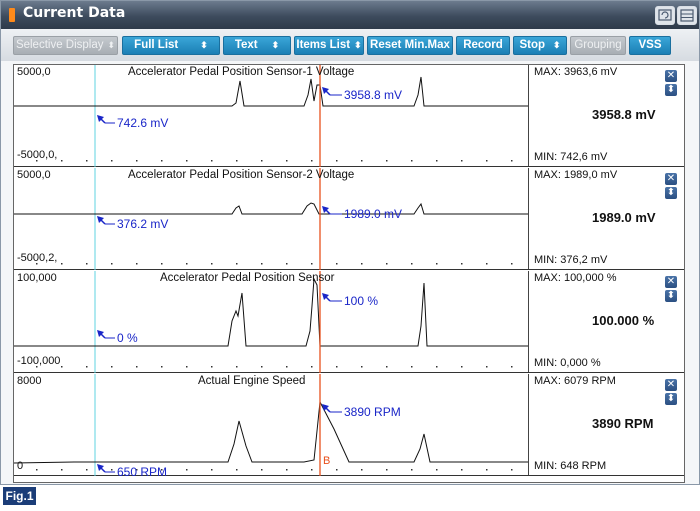  What do you see at coordinates (373, 95) in the screenshot?
I see `cursor-annotation: 3958.8 mV` at bounding box center [373, 95].